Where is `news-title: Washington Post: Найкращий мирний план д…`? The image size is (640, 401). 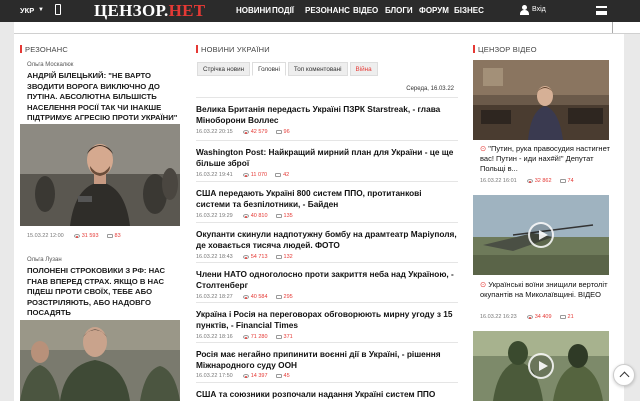 news-title: Washington Post: Найкращий мирний план д… is located at coordinates (327, 158).